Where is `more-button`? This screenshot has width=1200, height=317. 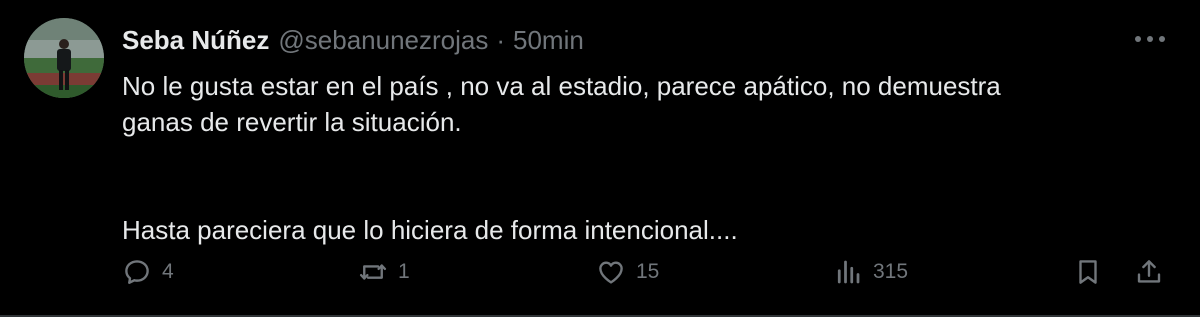
more-button is located at coordinates (1150, 39).